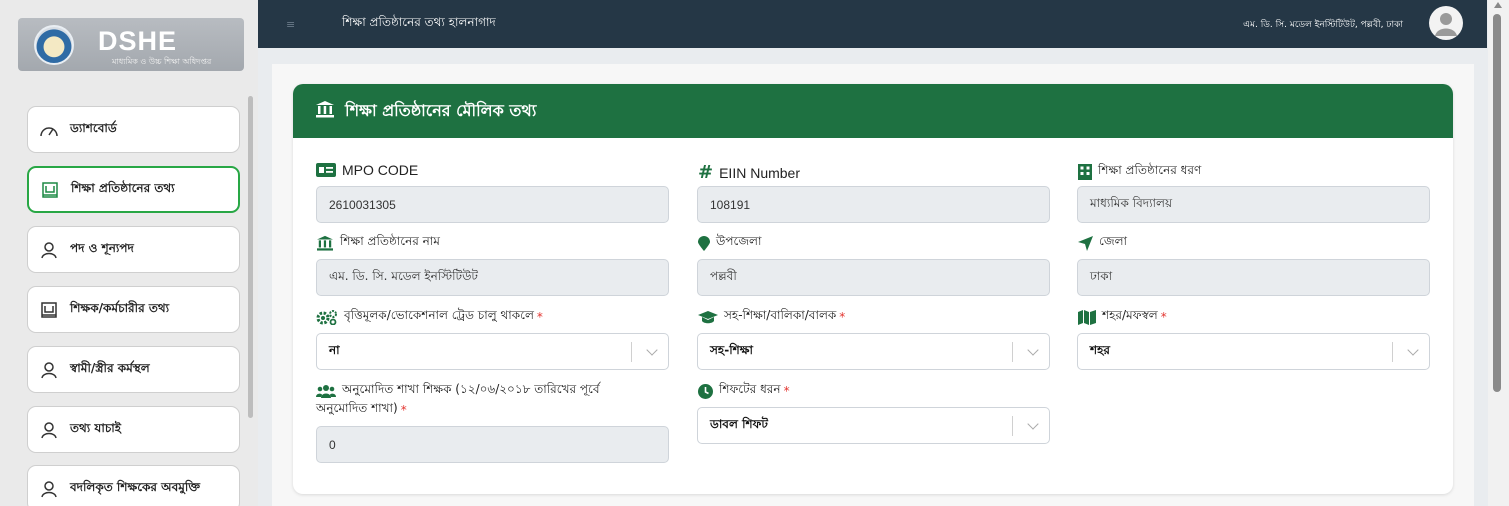 Image resolution: width=1509 pixels, height=506 pixels. Describe the element at coordinates (492, 444) in the screenshot. I see `approved-teacher-field: 0` at that location.